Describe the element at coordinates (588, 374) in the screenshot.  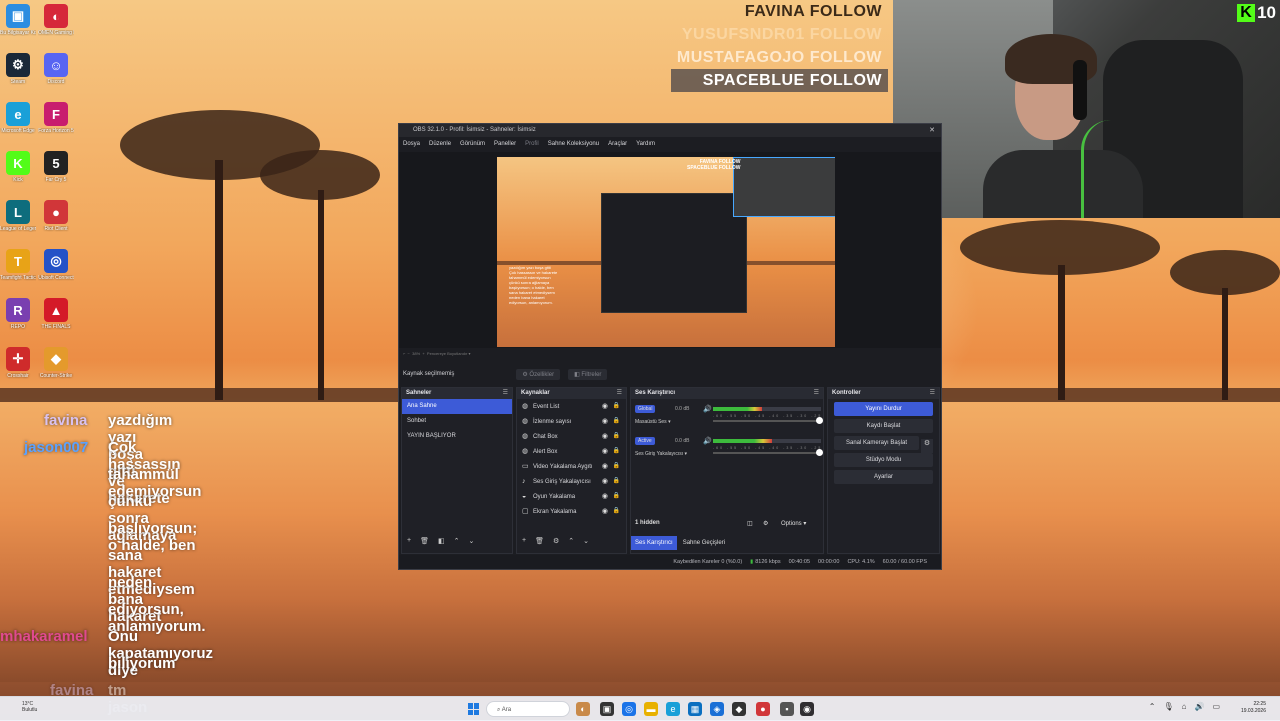
I see `filters-button: ◧ Filtreler` at that location.